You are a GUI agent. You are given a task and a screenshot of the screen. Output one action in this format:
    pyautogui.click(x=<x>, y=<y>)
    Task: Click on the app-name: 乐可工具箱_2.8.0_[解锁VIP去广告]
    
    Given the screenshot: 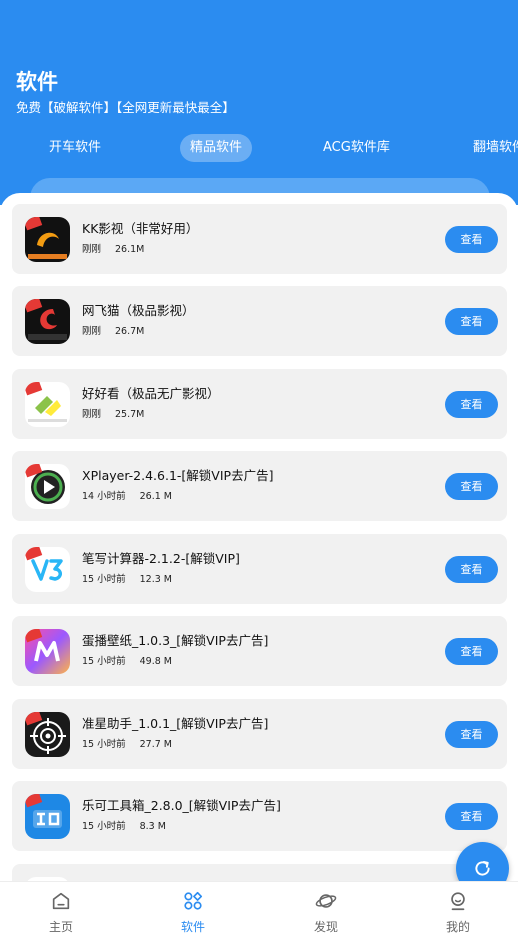 What is the action you would take?
    pyautogui.click(x=181, y=805)
    